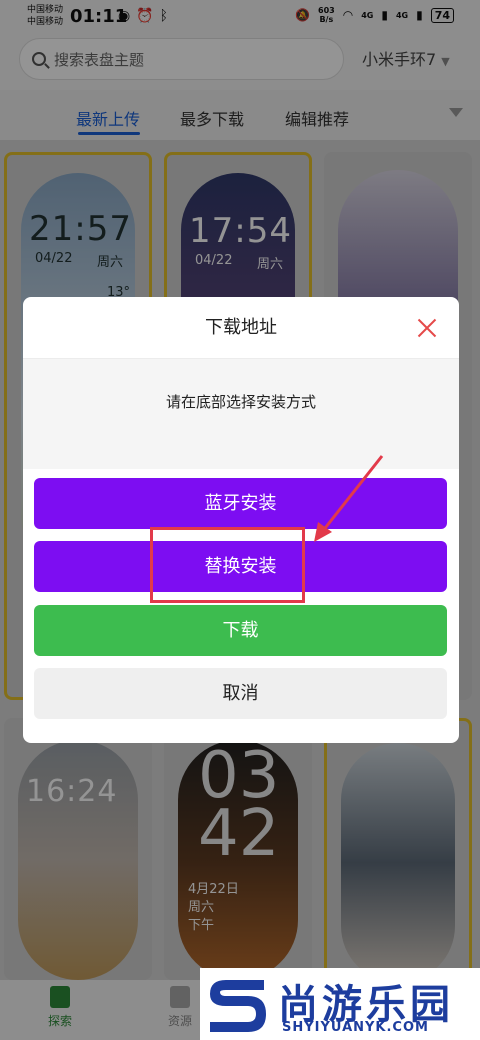 The height and width of the screenshot is (1040, 480). I want to click on brand-logo-icon, so click(238, 1006).